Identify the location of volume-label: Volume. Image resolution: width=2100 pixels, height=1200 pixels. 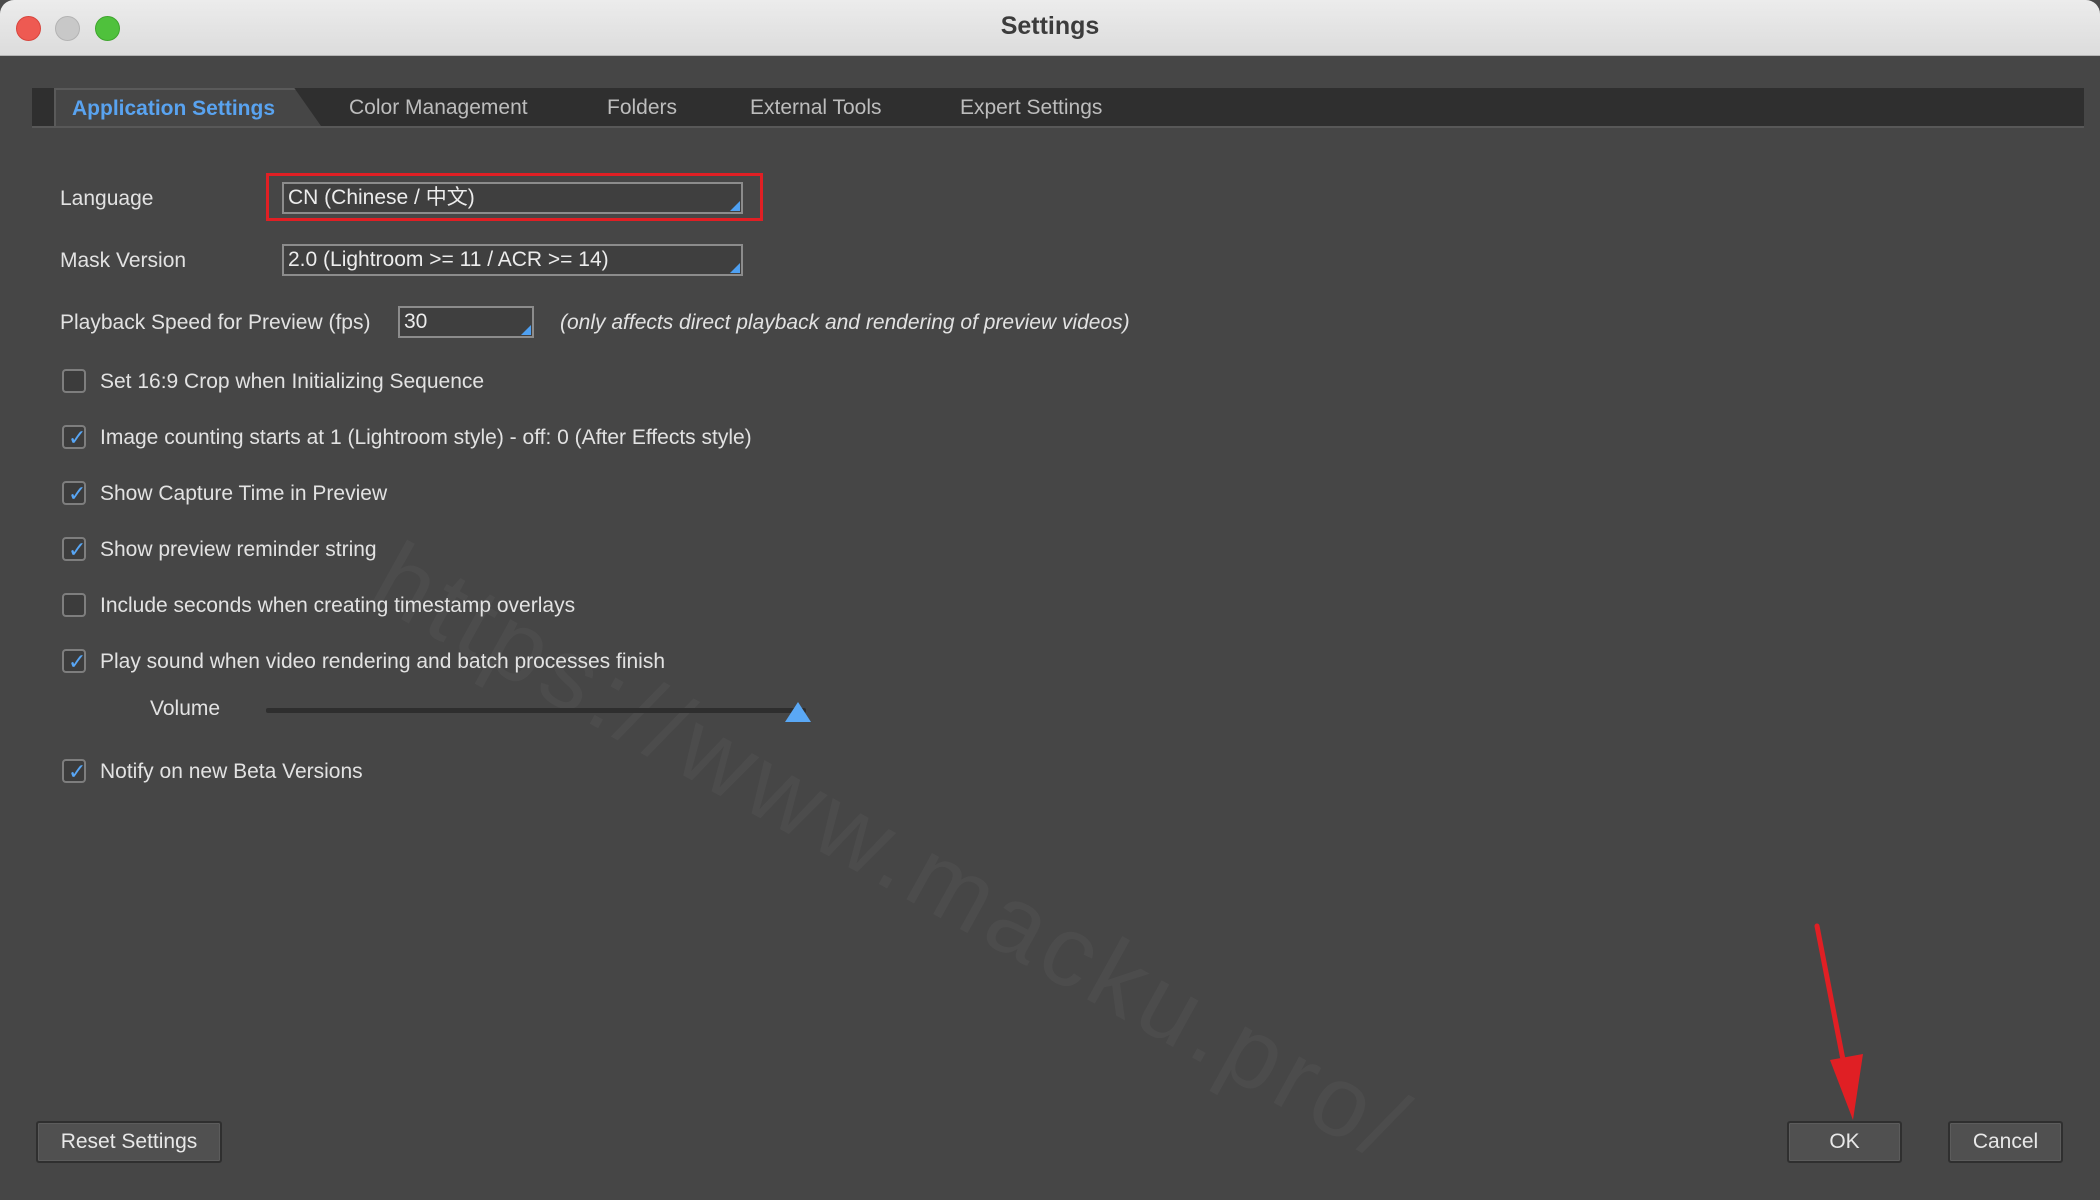
(185, 708).